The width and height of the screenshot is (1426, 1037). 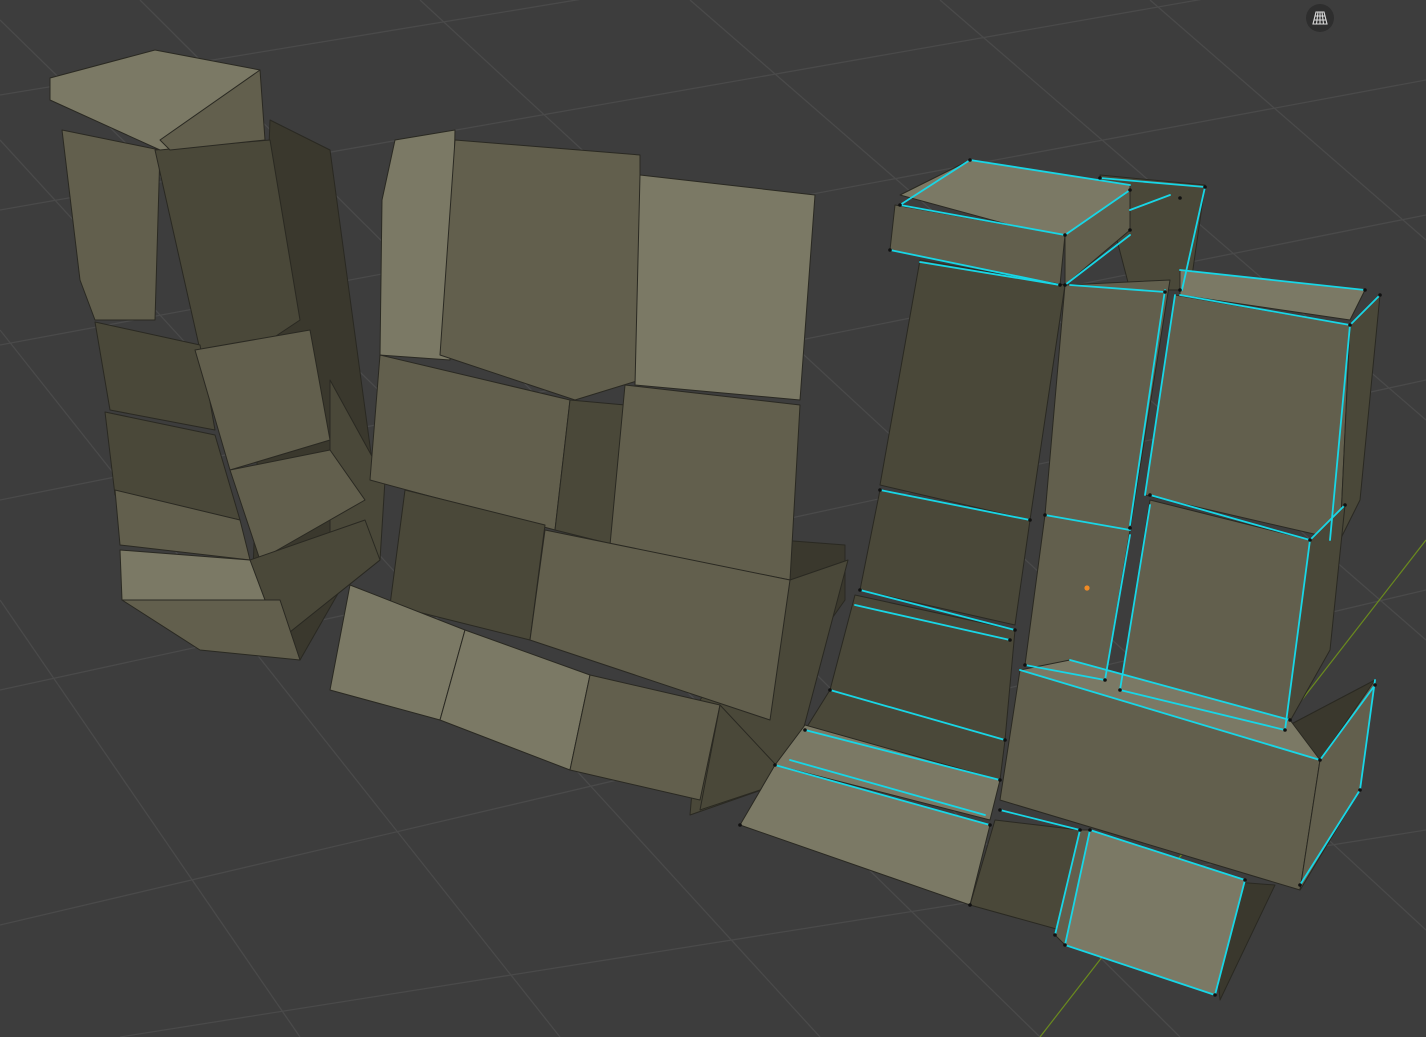 I want to click on perspective-grid-icon, so click(x=1320, y=18).